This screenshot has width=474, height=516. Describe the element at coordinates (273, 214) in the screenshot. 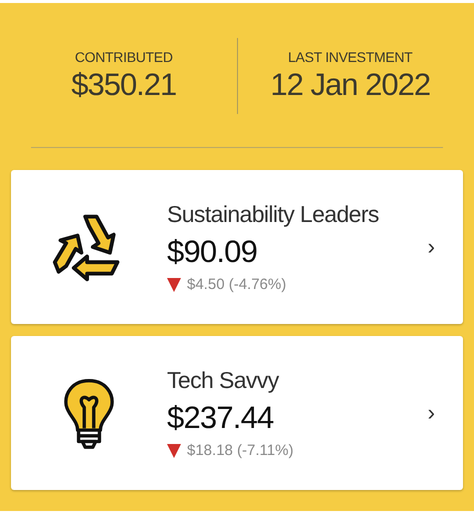

I see `fund-name: Sustainability Leaders` at that location.